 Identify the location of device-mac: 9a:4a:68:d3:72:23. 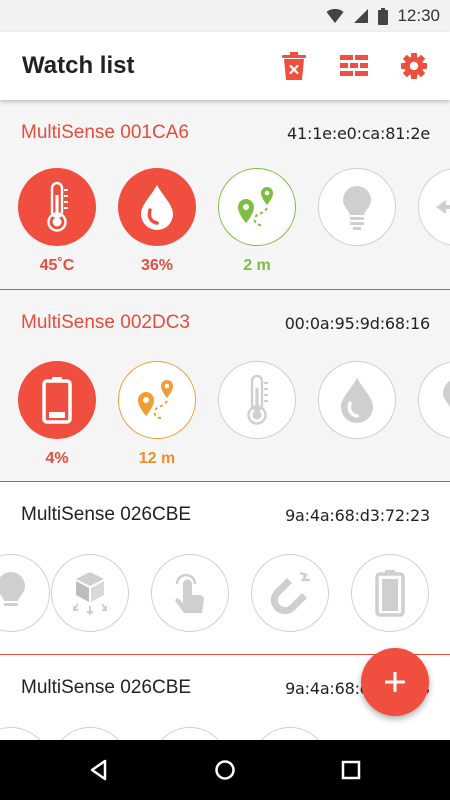
(357, 515).